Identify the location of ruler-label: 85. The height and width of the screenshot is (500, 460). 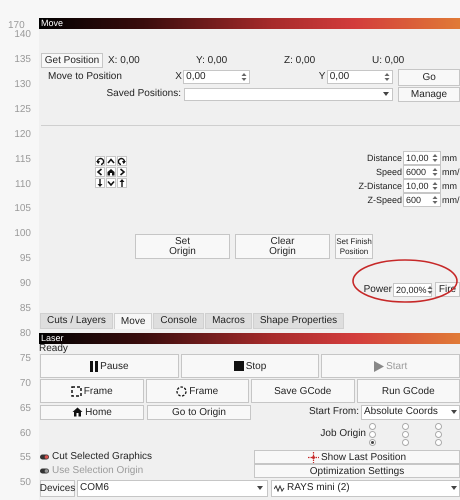
(25, 308).